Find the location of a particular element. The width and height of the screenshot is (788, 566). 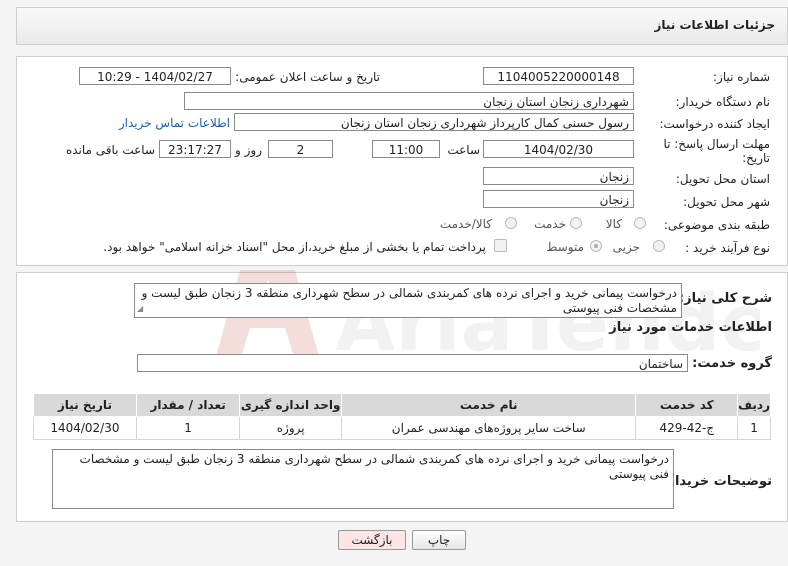

summary-label: شرح کلی نیاز: is located at coordinates (725, 298).